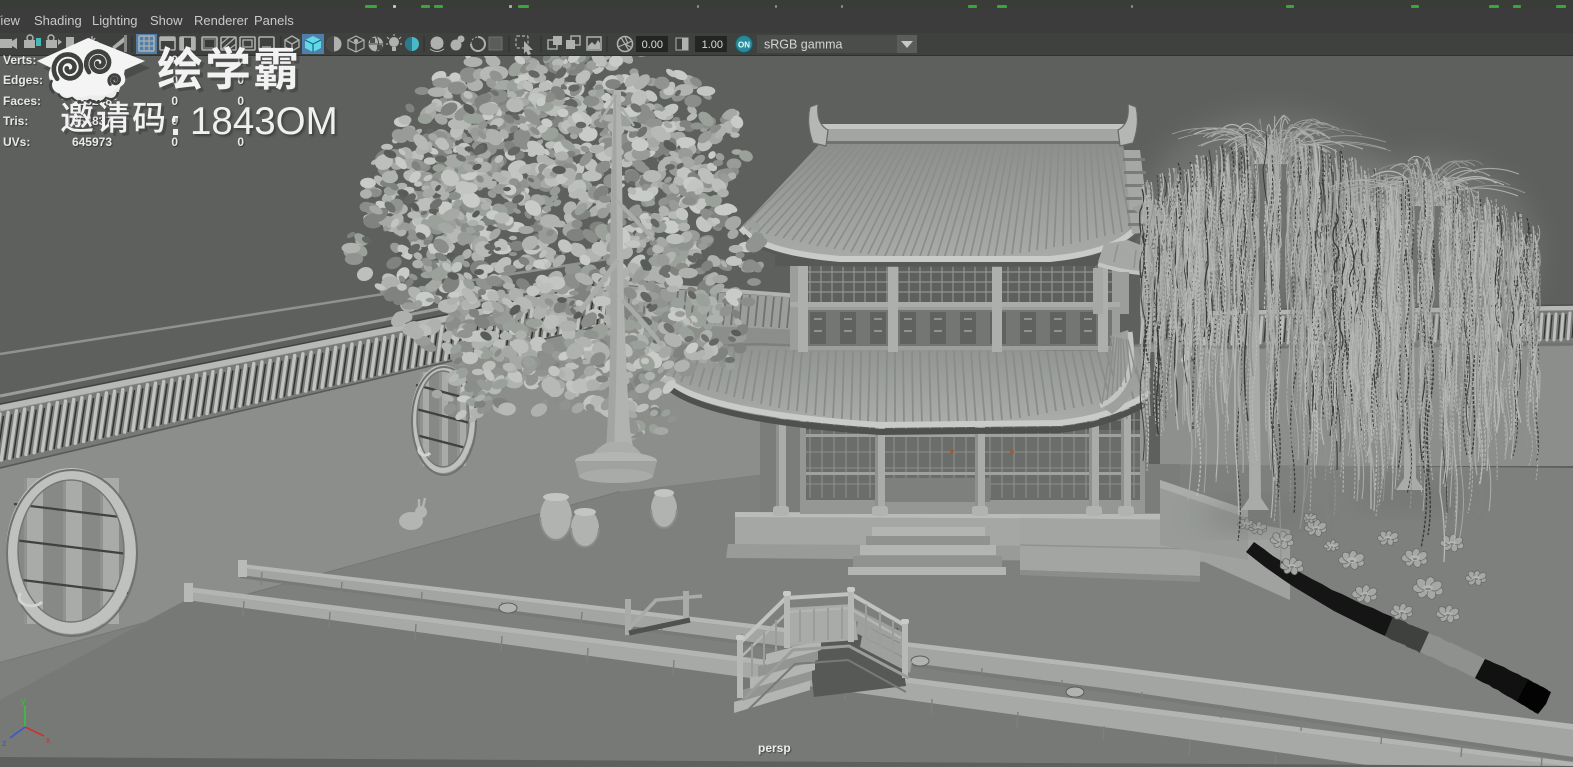 This screenshot has height=767, width=1573. I want to click on svg-text: x, so click(48, 740).